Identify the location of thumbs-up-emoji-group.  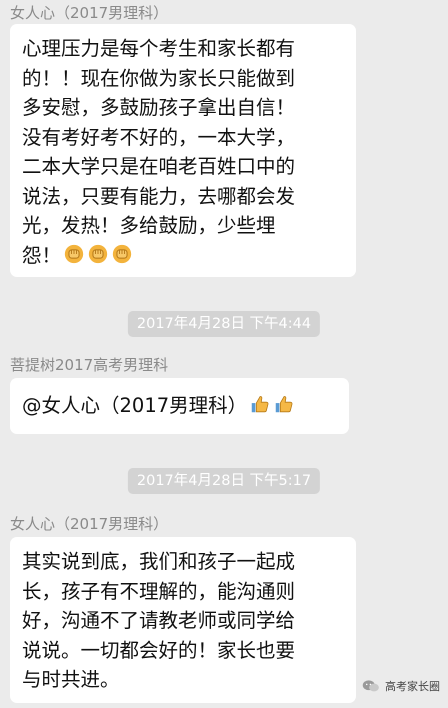
(271, 405).